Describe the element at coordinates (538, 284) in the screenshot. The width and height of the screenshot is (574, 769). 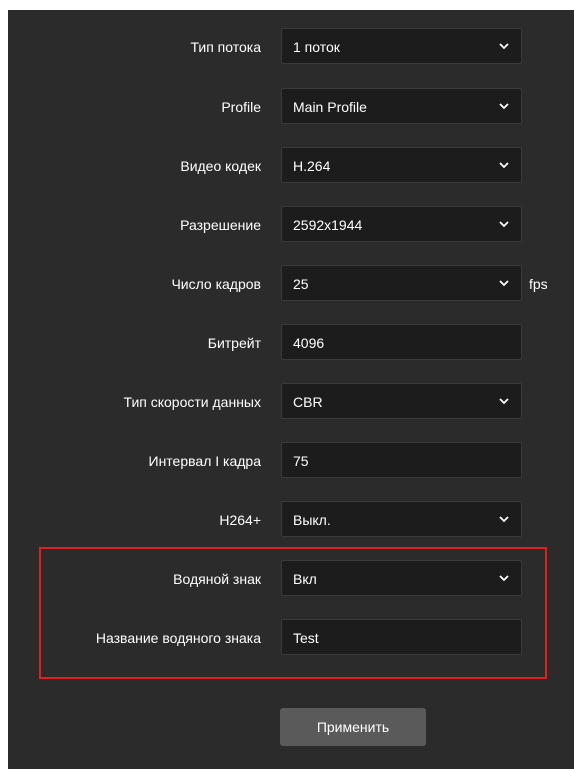
I see `frame-rate-unit: fps` at that location.